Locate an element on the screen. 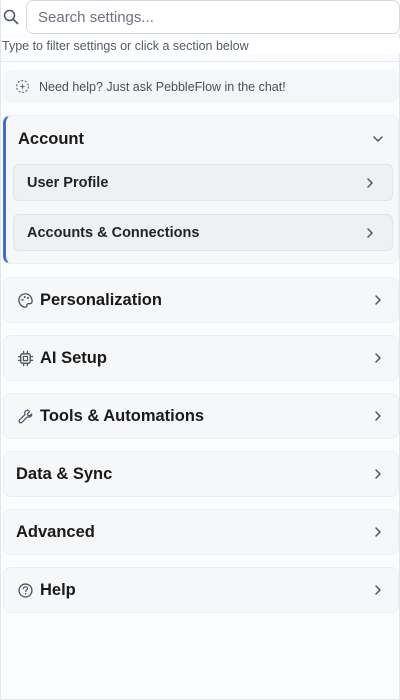 Image resolution: width=400 pixels, height=700 pixels. subitem-accounts-connections: Accounts & Connections is located at coordinates (203, 232).